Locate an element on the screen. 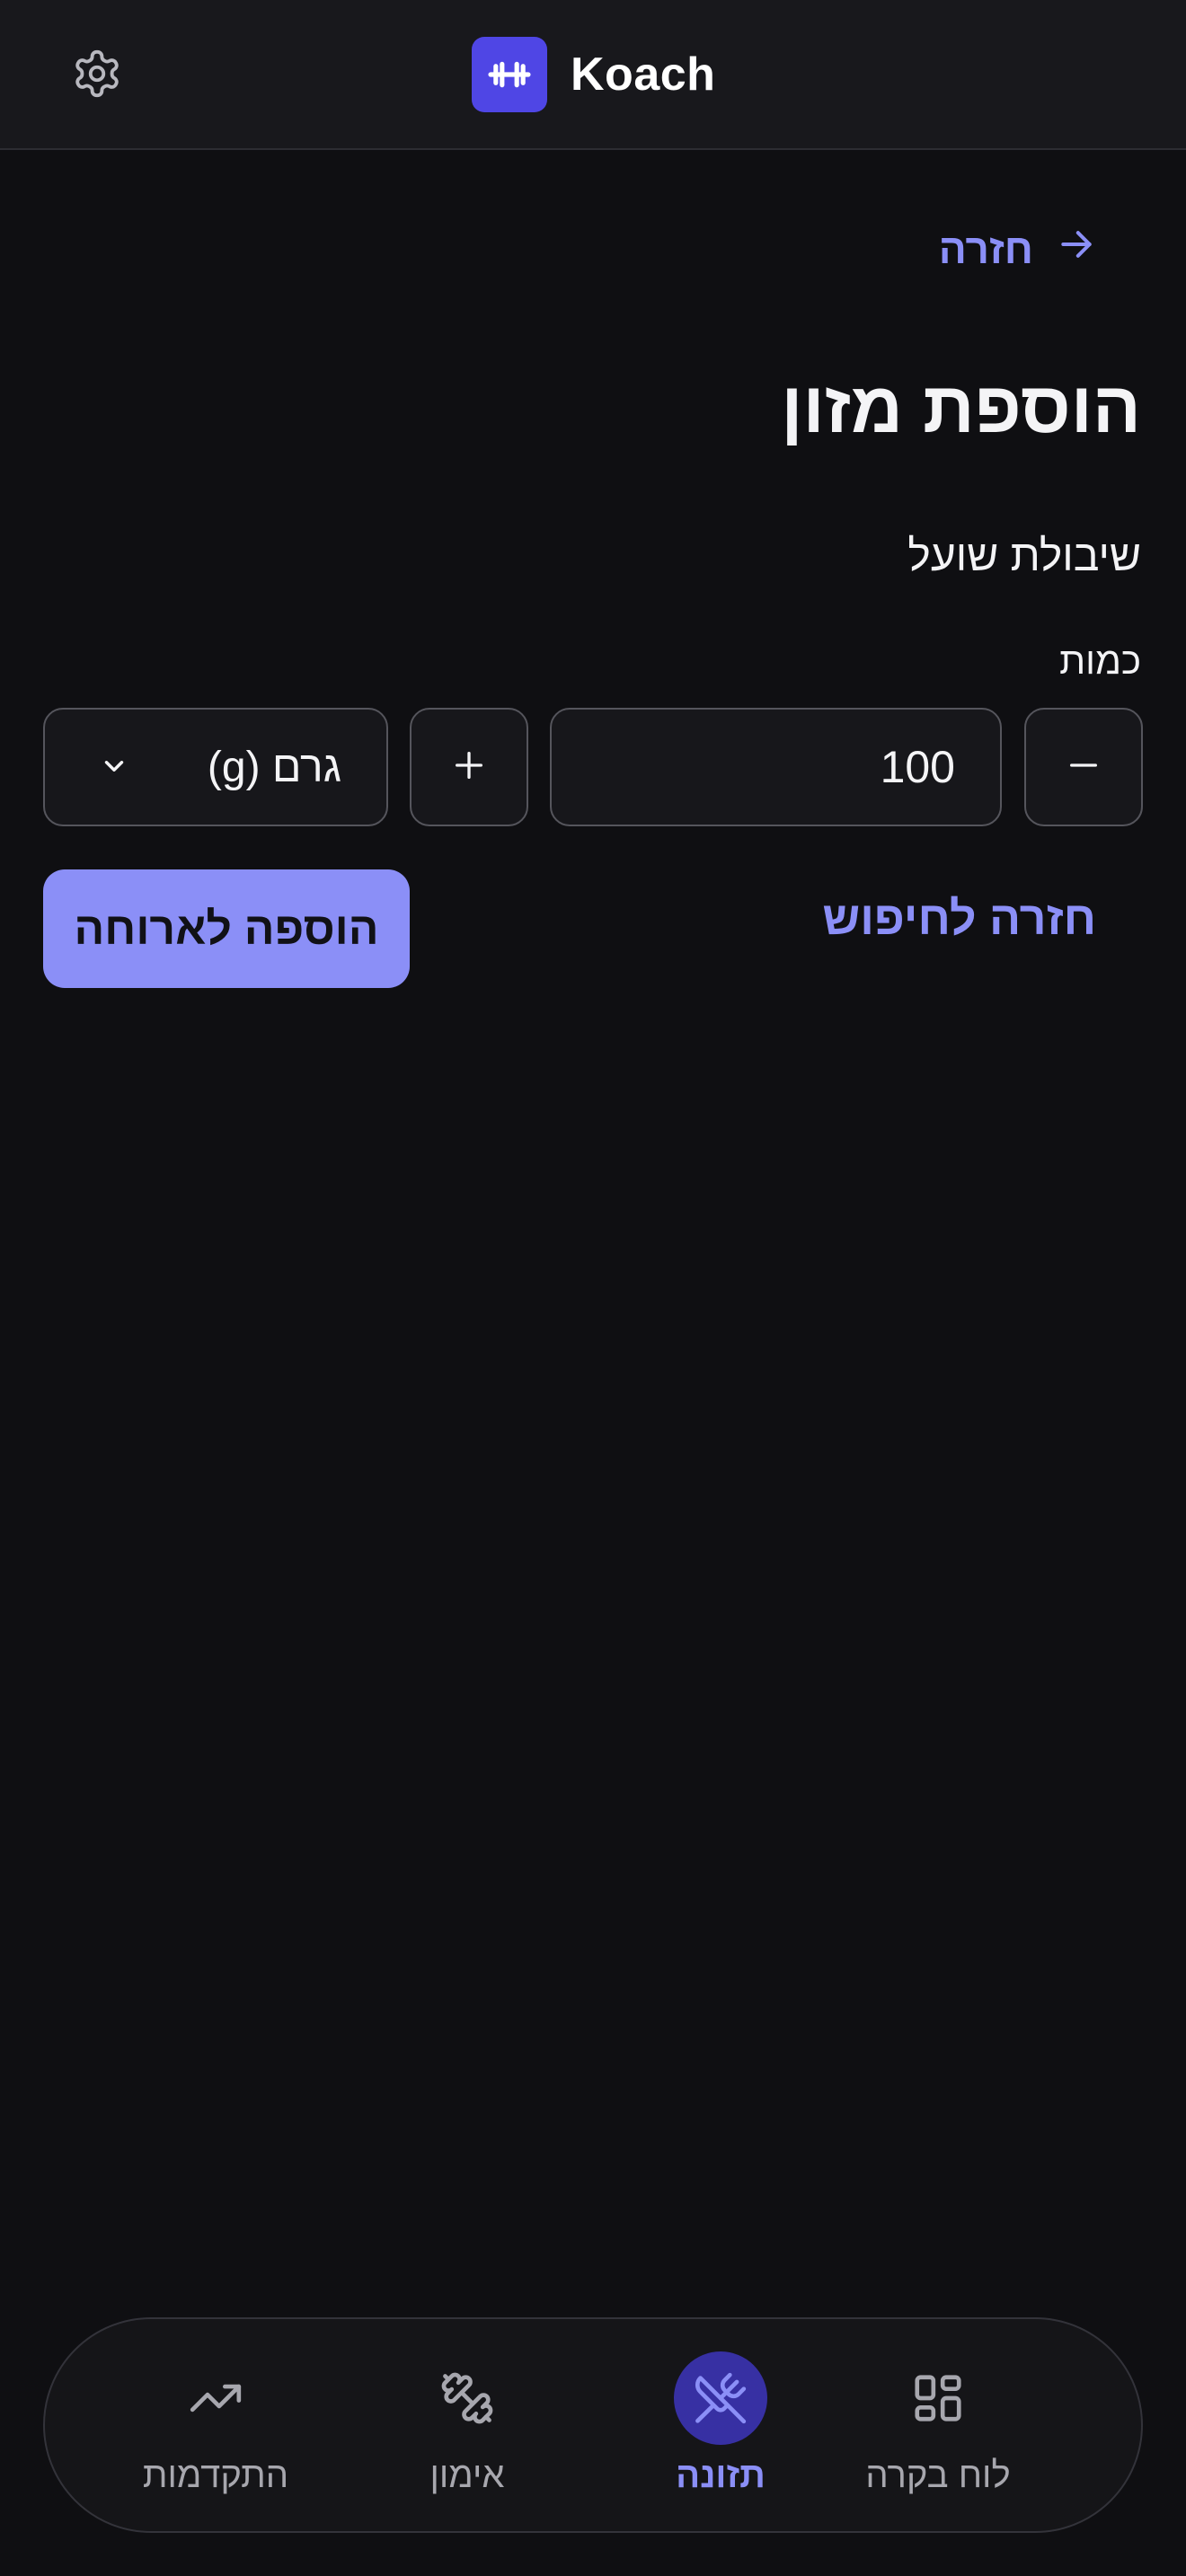 This screenshot has height=2576, width=1186. page-title: הוספת מזון is located at coordinates (961, 407).